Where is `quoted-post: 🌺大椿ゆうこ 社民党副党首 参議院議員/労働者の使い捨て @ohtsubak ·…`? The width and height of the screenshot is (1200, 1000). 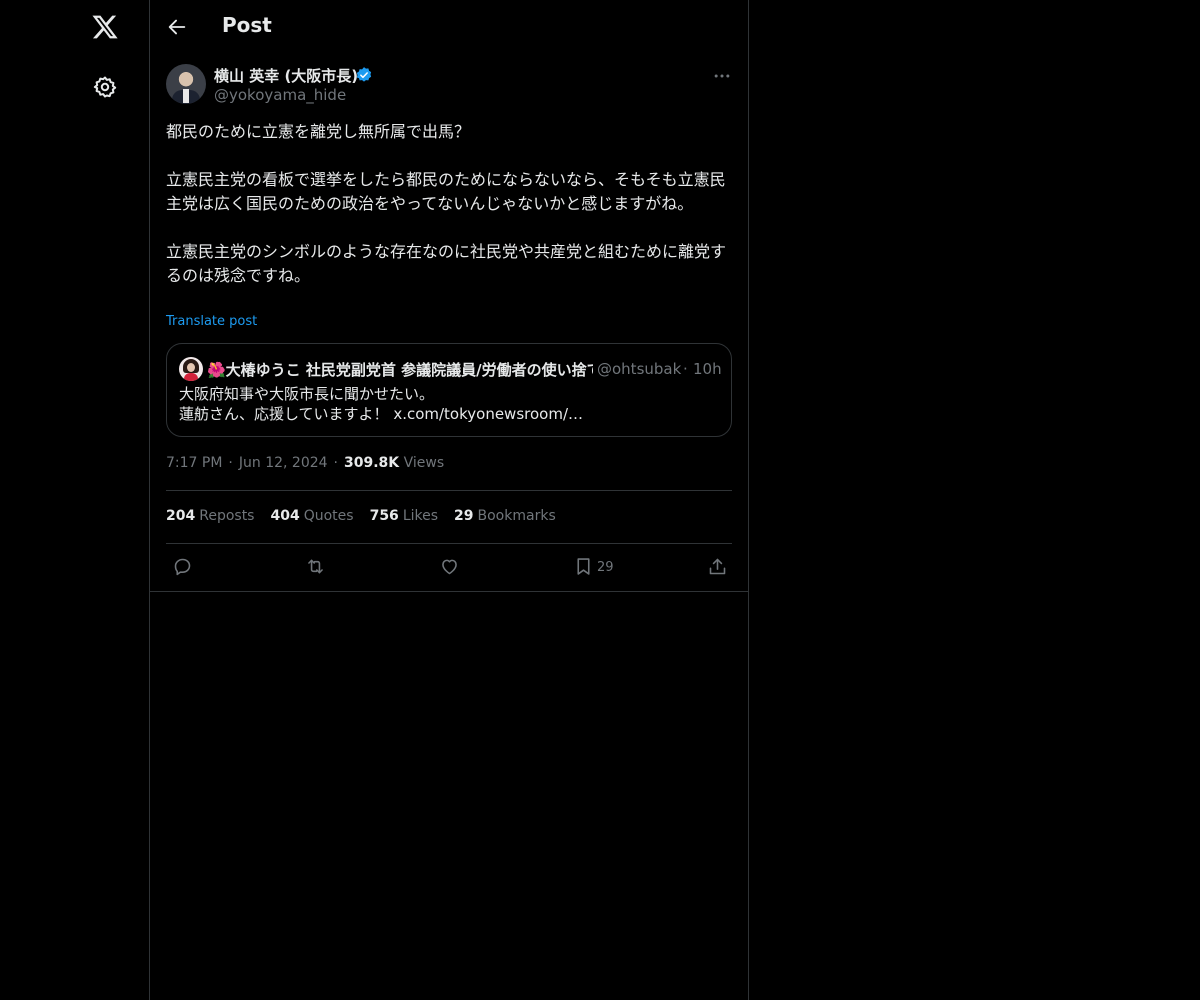
quoted-post: 🌺大椿ゆうこ 社民党副党首 参議院議員/労働者の使い捨て @ohtsubak ·… is located at coordinates (449, 390).